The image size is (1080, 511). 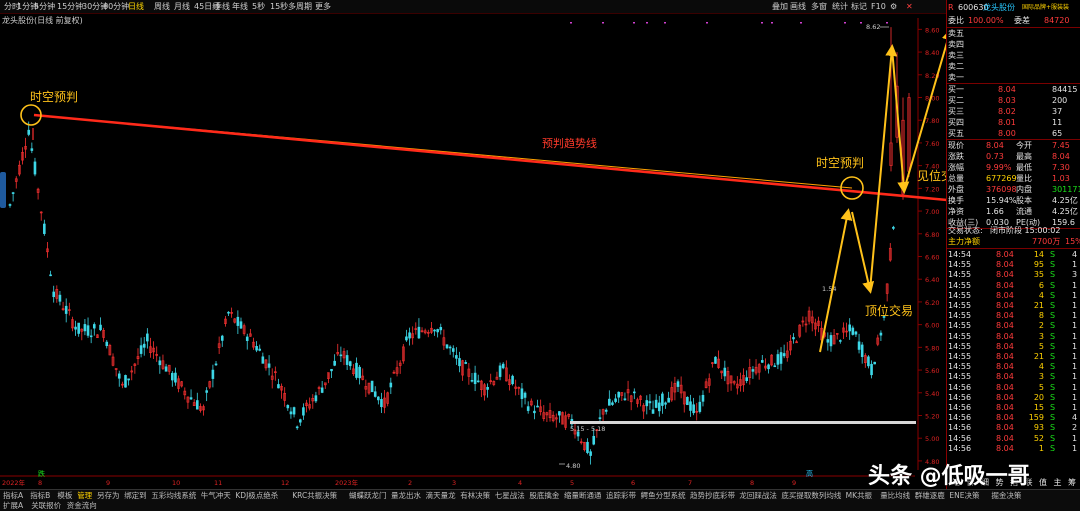 I want to click on main-funds-row: 主力净额 7700万 15%, so click(x=1014, y=242).